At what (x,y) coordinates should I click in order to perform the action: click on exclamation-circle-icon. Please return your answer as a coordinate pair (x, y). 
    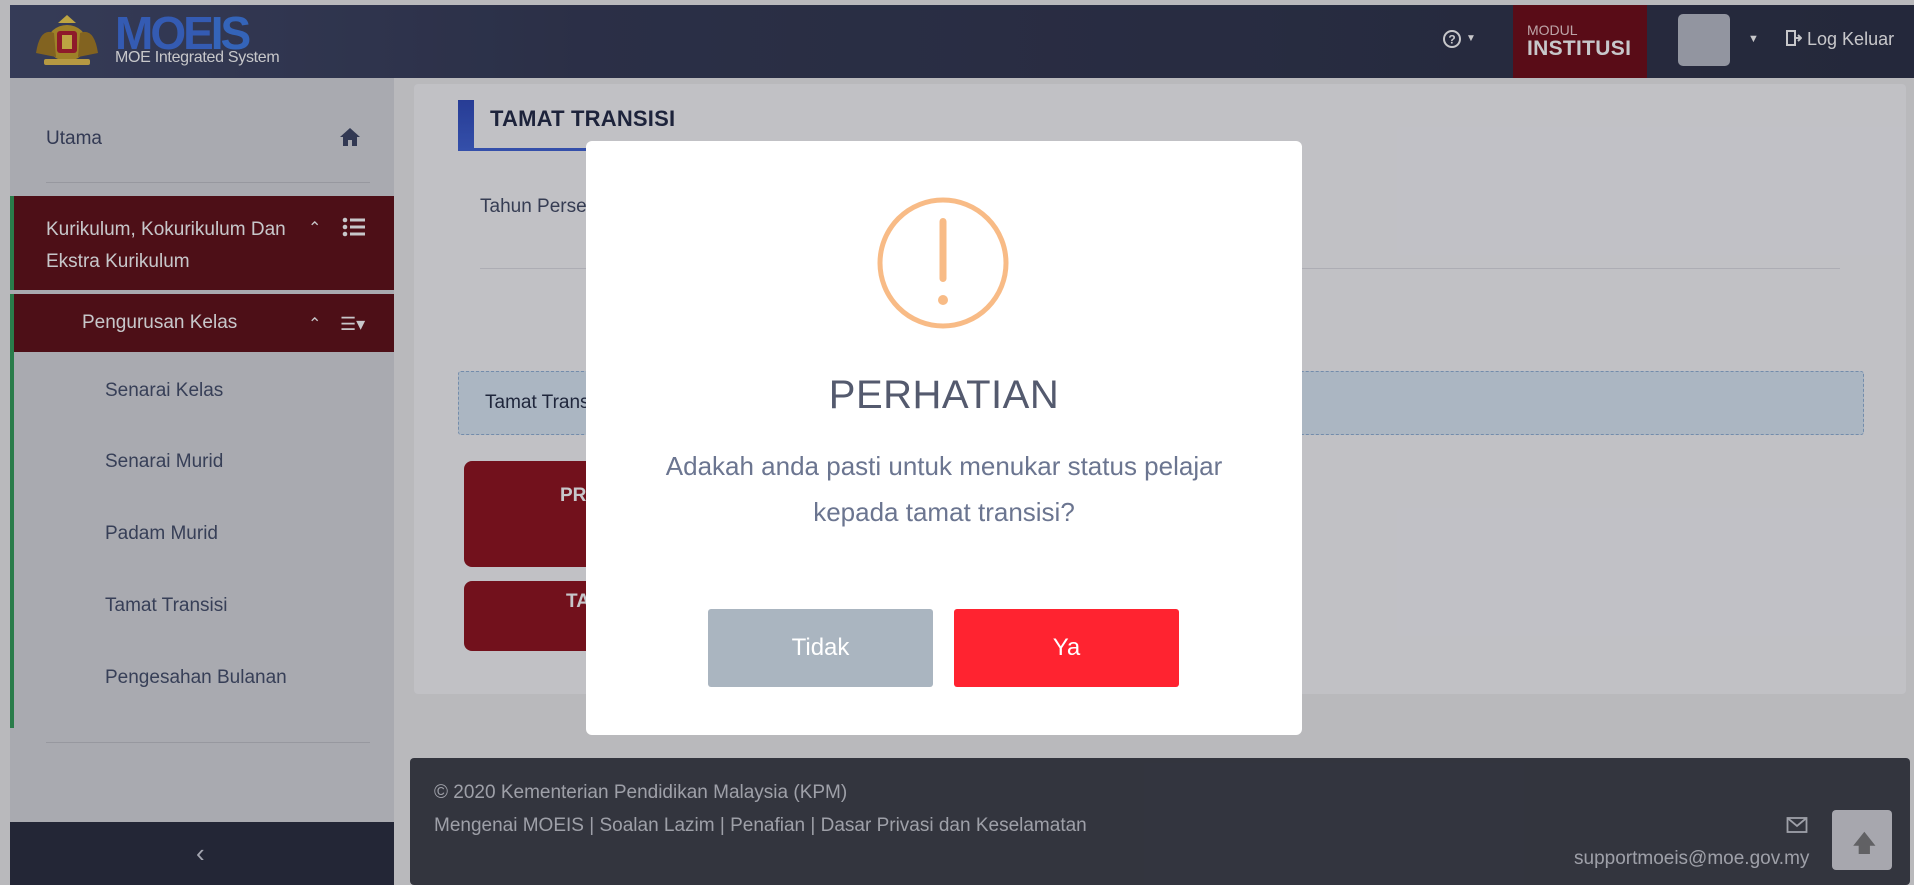
    Looking at the image, I should click on (943, 263).